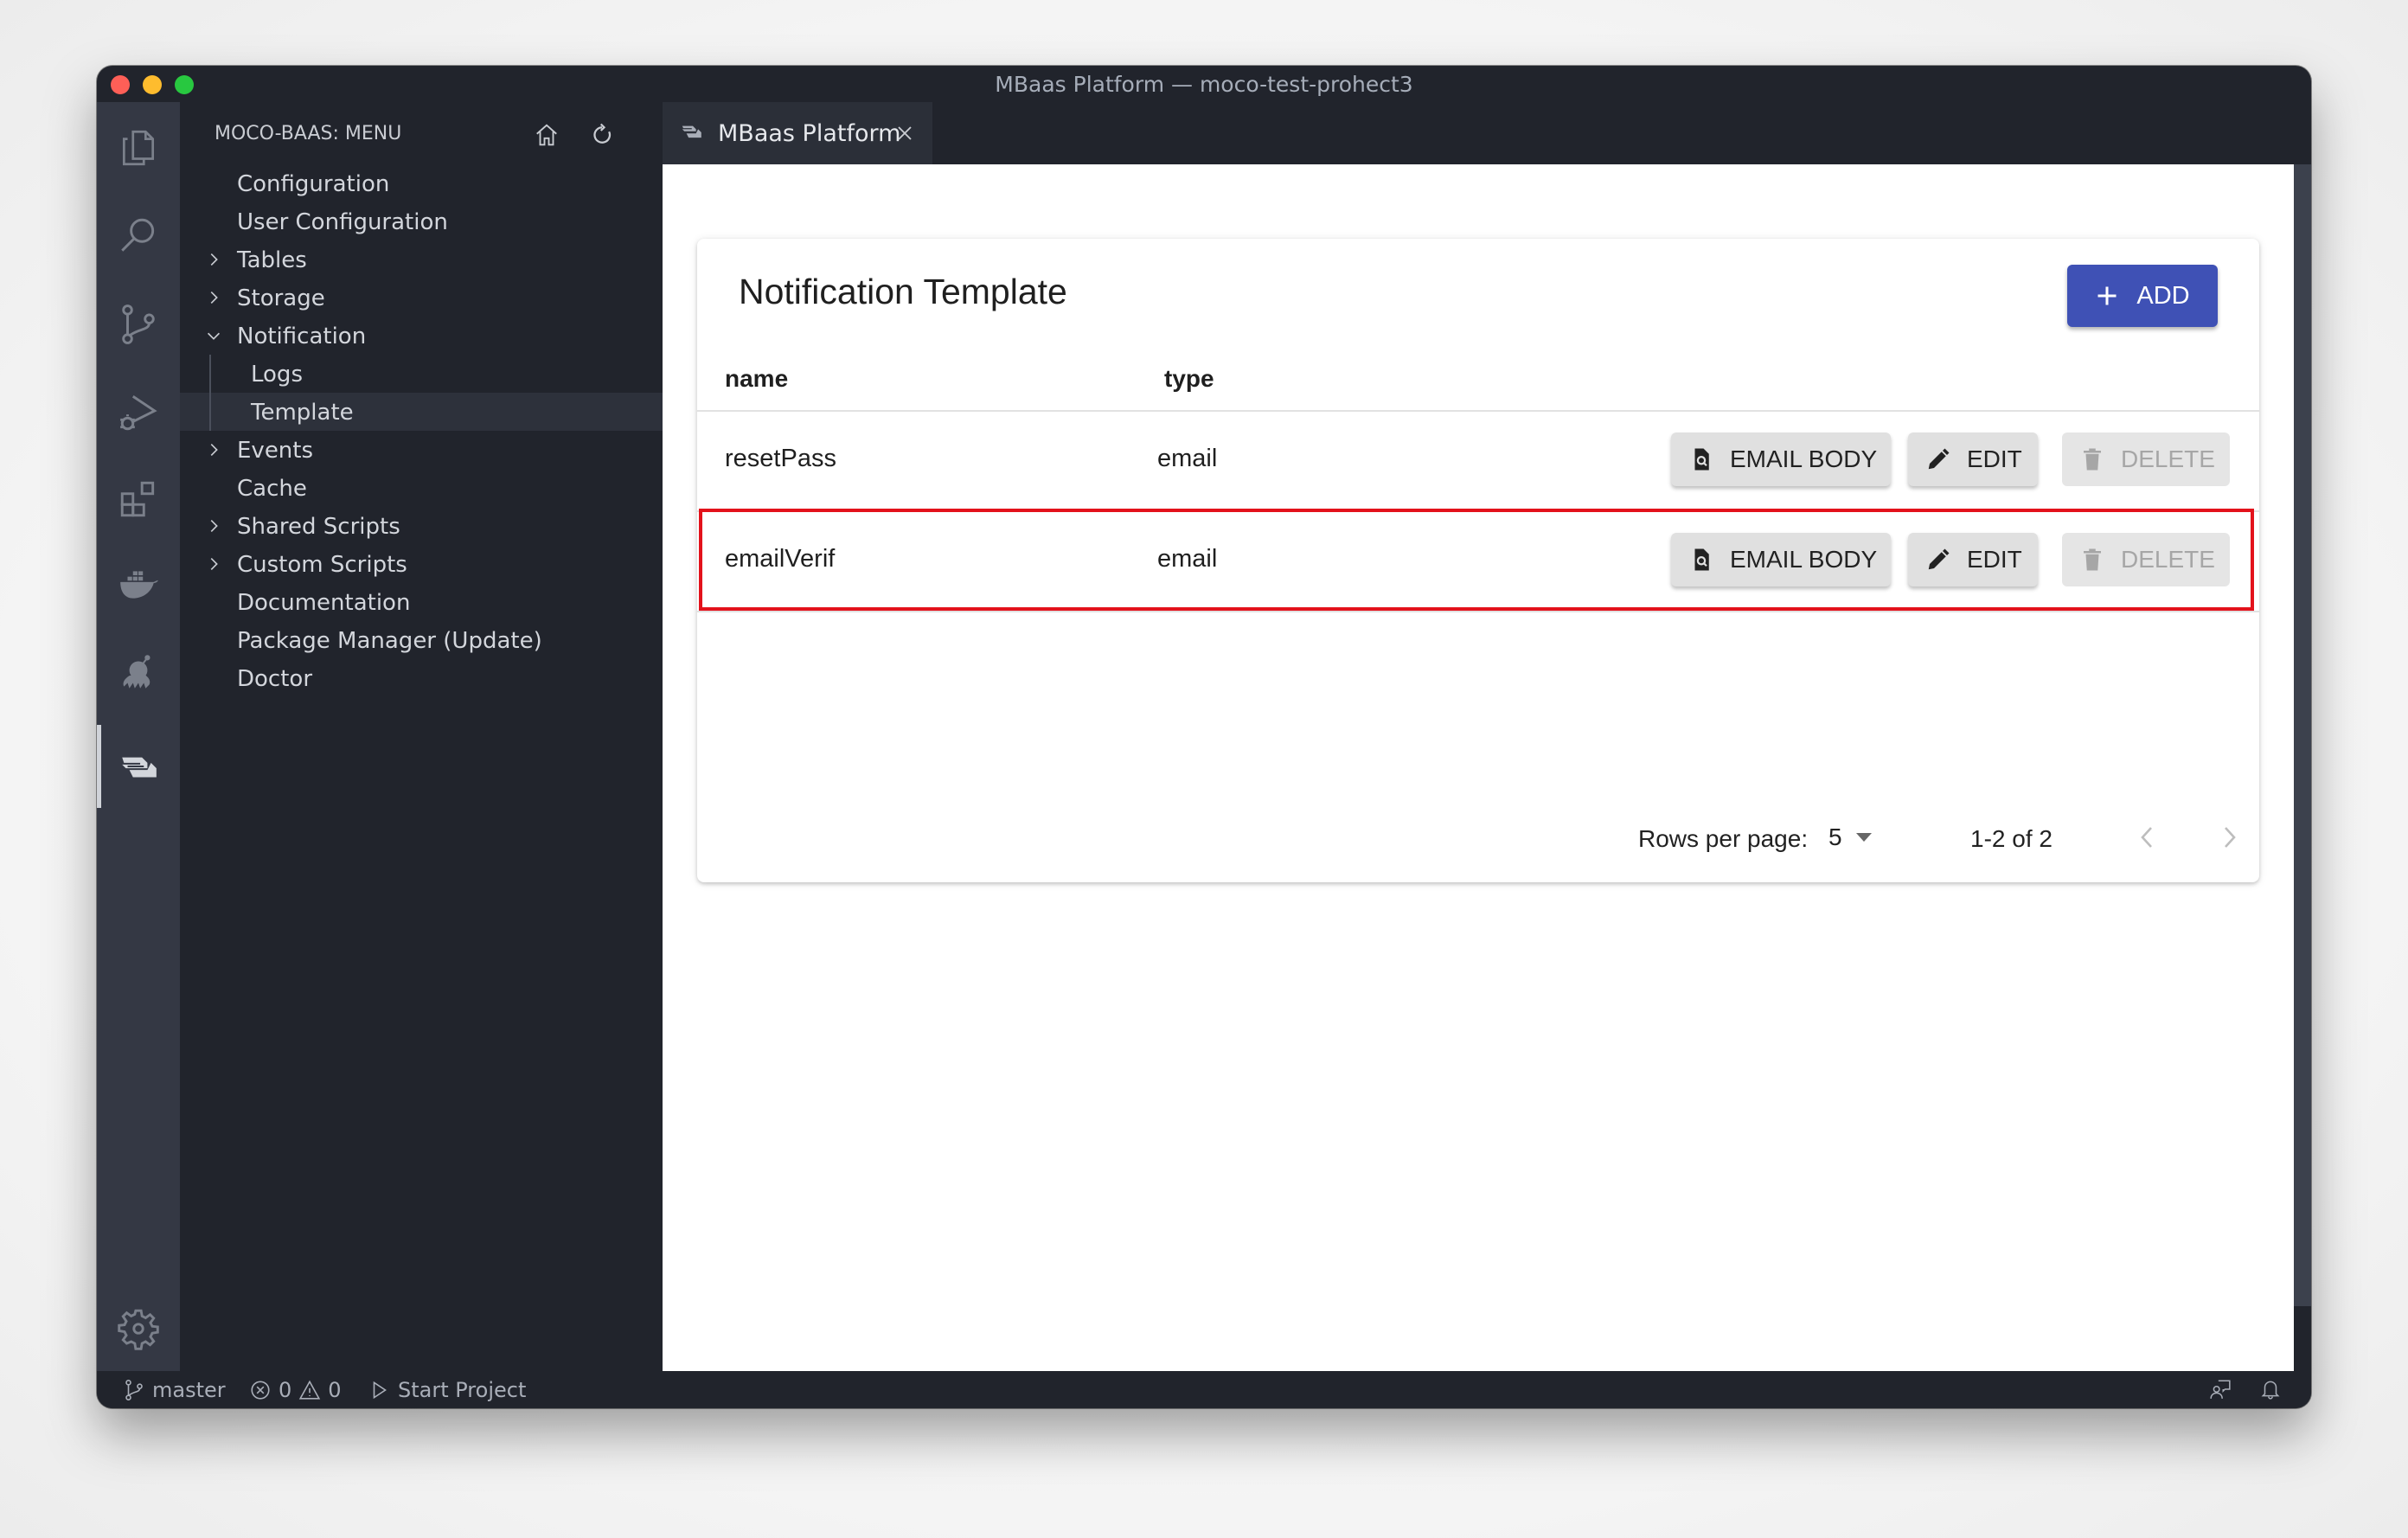 The image size is (2408, 1538). What do you see at coordinates (421, 133) in the screenshot?
I see `sidebar-header: MOCO-BAAS: MENU` at bounding box center [421, 133].